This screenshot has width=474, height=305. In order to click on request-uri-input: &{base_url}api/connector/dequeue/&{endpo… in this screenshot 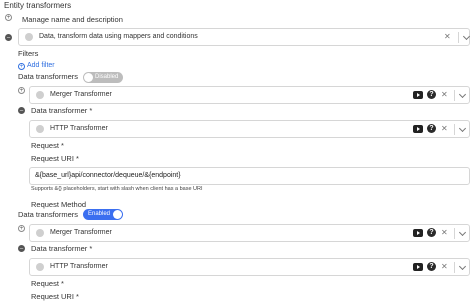, I will do `click(249, 176)`.